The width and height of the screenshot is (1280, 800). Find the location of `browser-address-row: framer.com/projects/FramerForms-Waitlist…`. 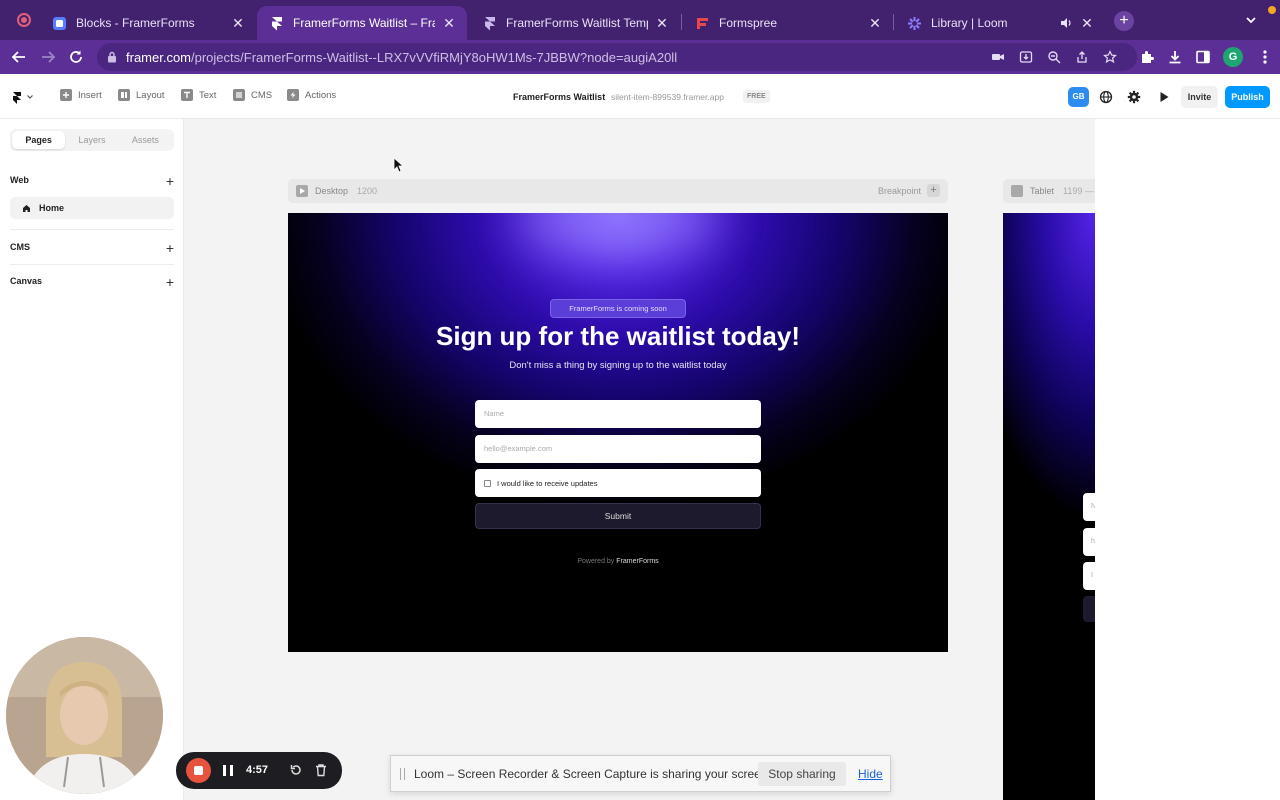

browser-address-row: framer.com/projects/FramerForms-Waitlist… is located at coordinates (640, 57).